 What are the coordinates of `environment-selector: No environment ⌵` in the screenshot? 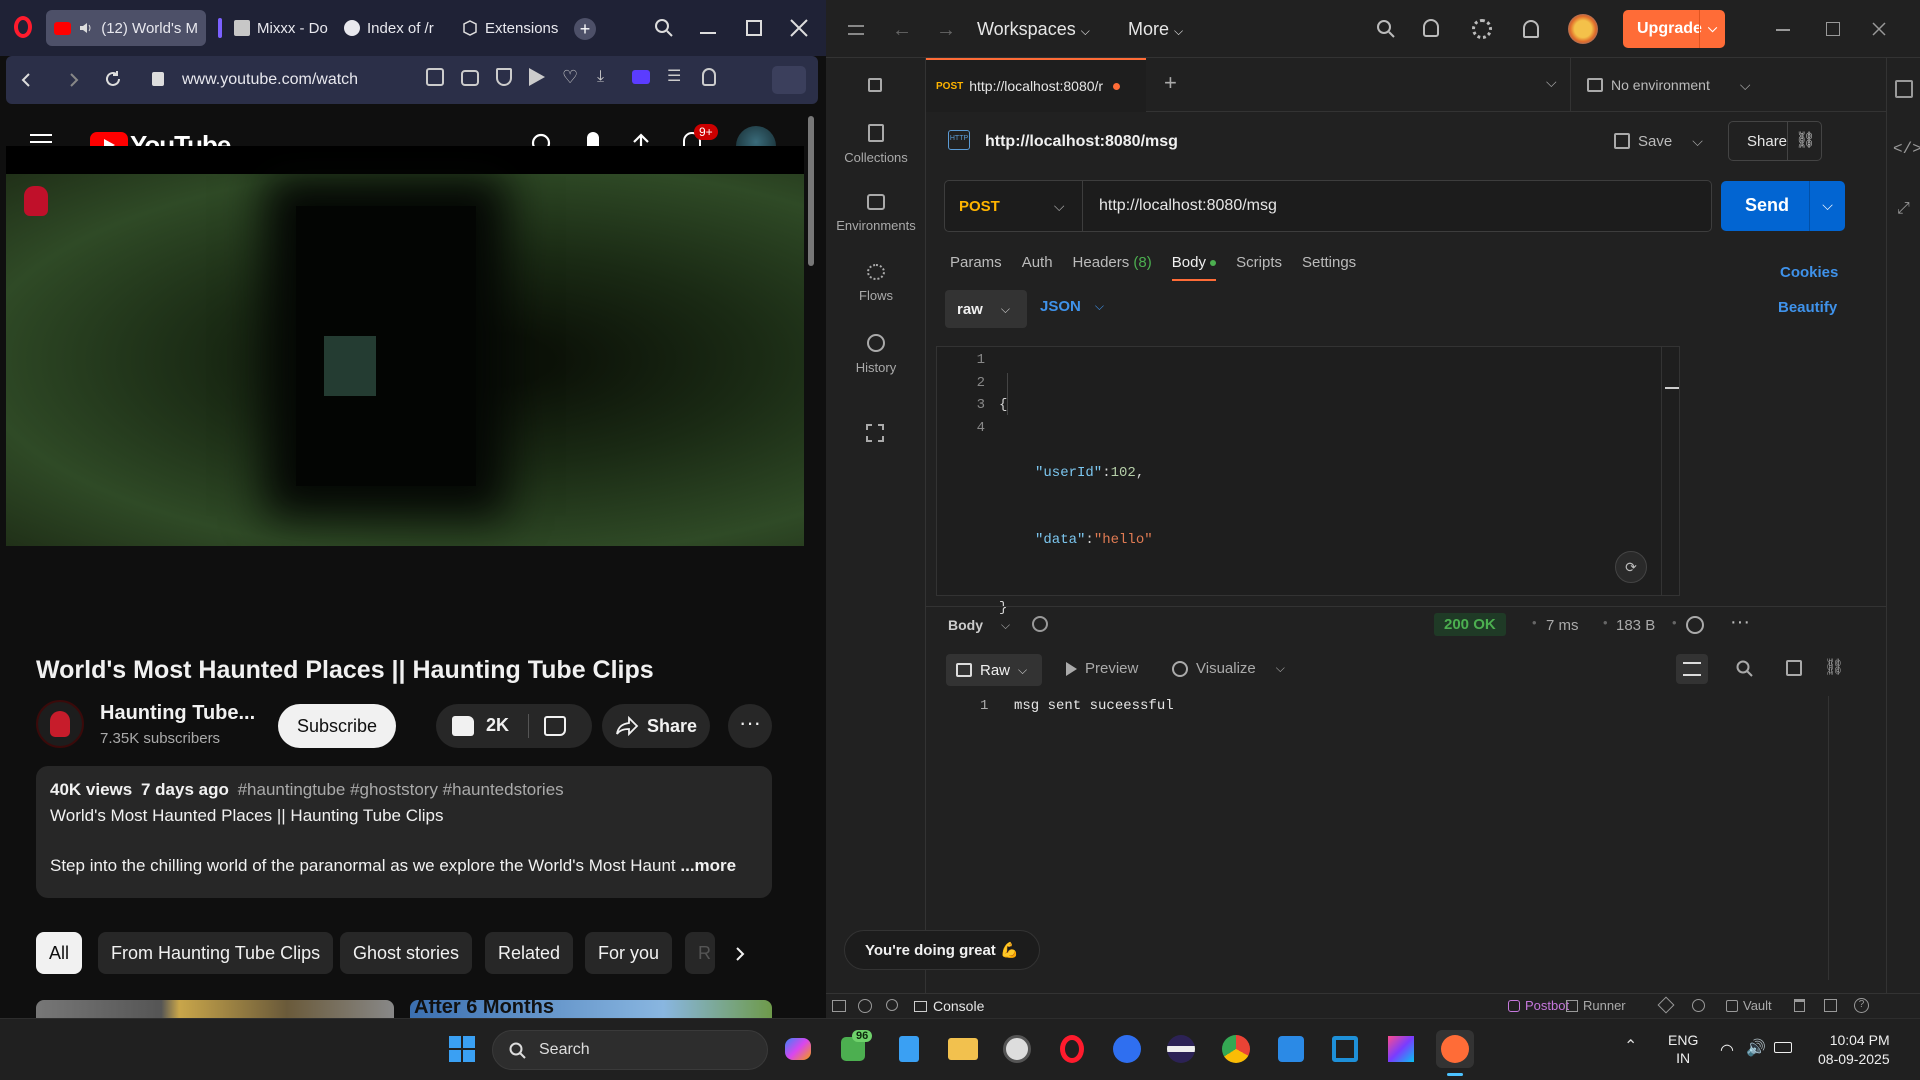 It's located at (1670, 85).